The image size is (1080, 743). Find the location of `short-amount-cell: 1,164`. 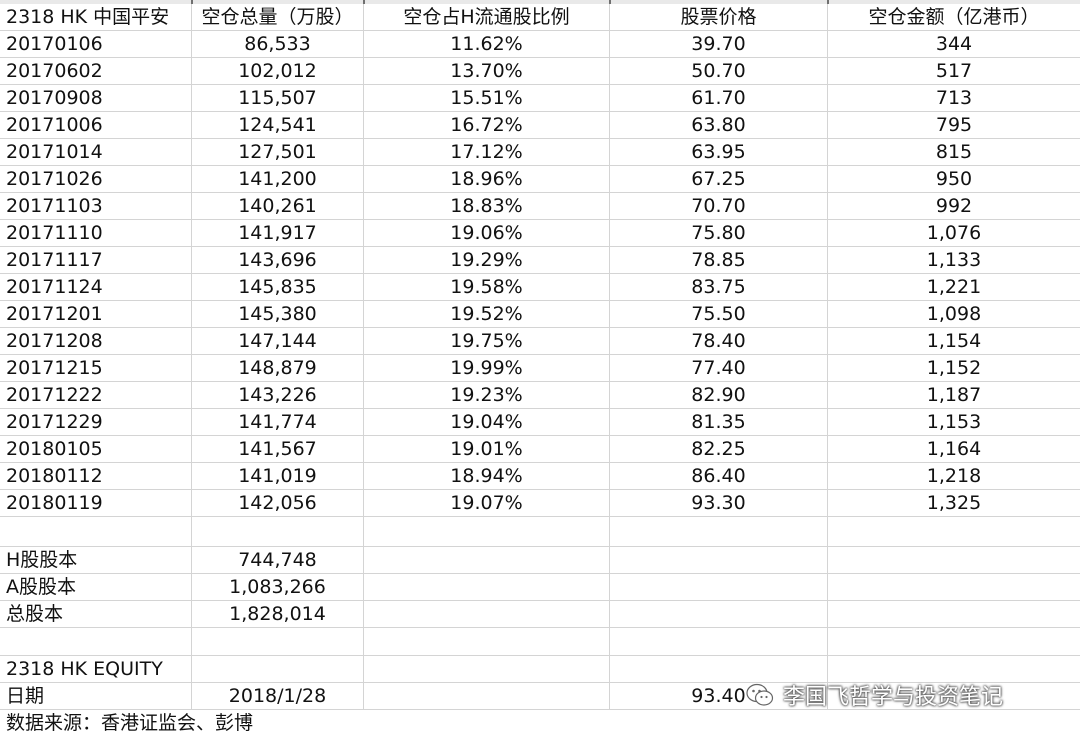

short-amount-cell: 1,164 is located at coordinates (954, 449).